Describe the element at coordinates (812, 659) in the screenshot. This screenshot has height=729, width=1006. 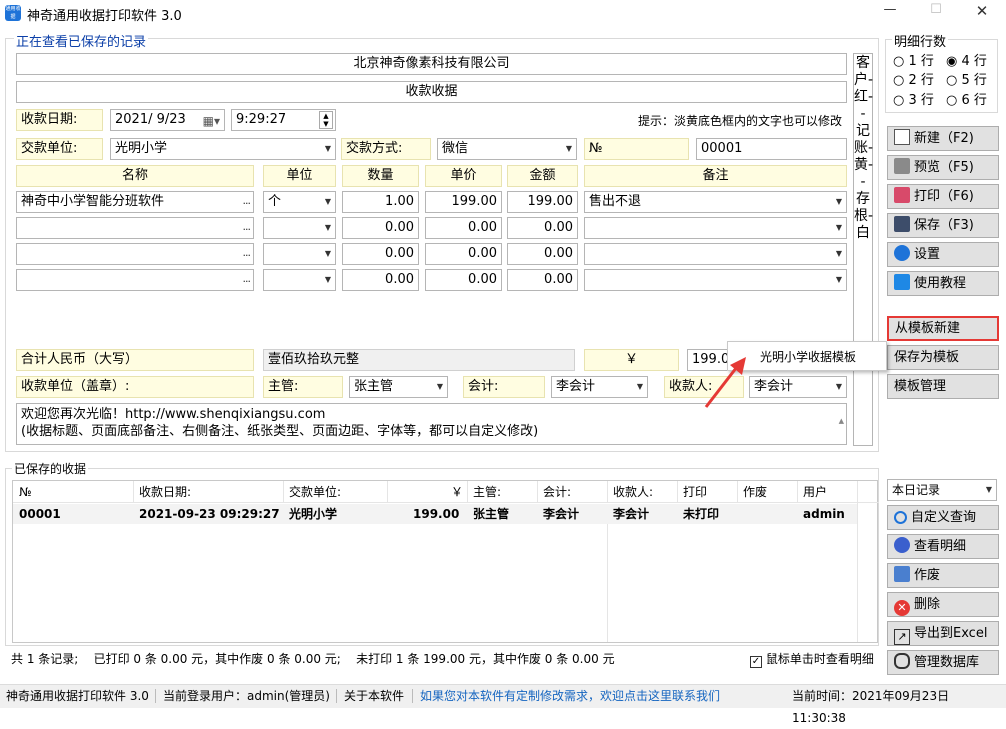
I see `detail-checkbox: ✓ 鼠标单击时查看明细` at that location.